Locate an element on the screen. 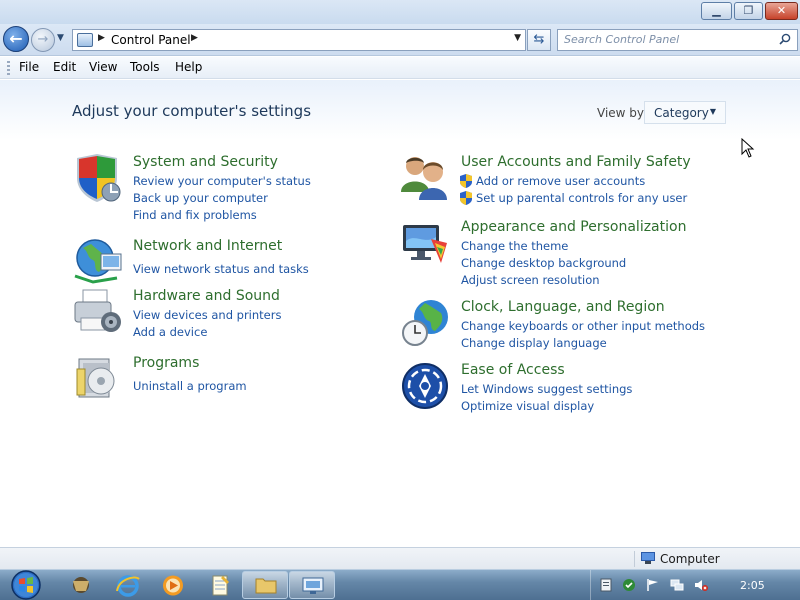  taskbar-clock: 2:05 is located at coordinates (752, 585).